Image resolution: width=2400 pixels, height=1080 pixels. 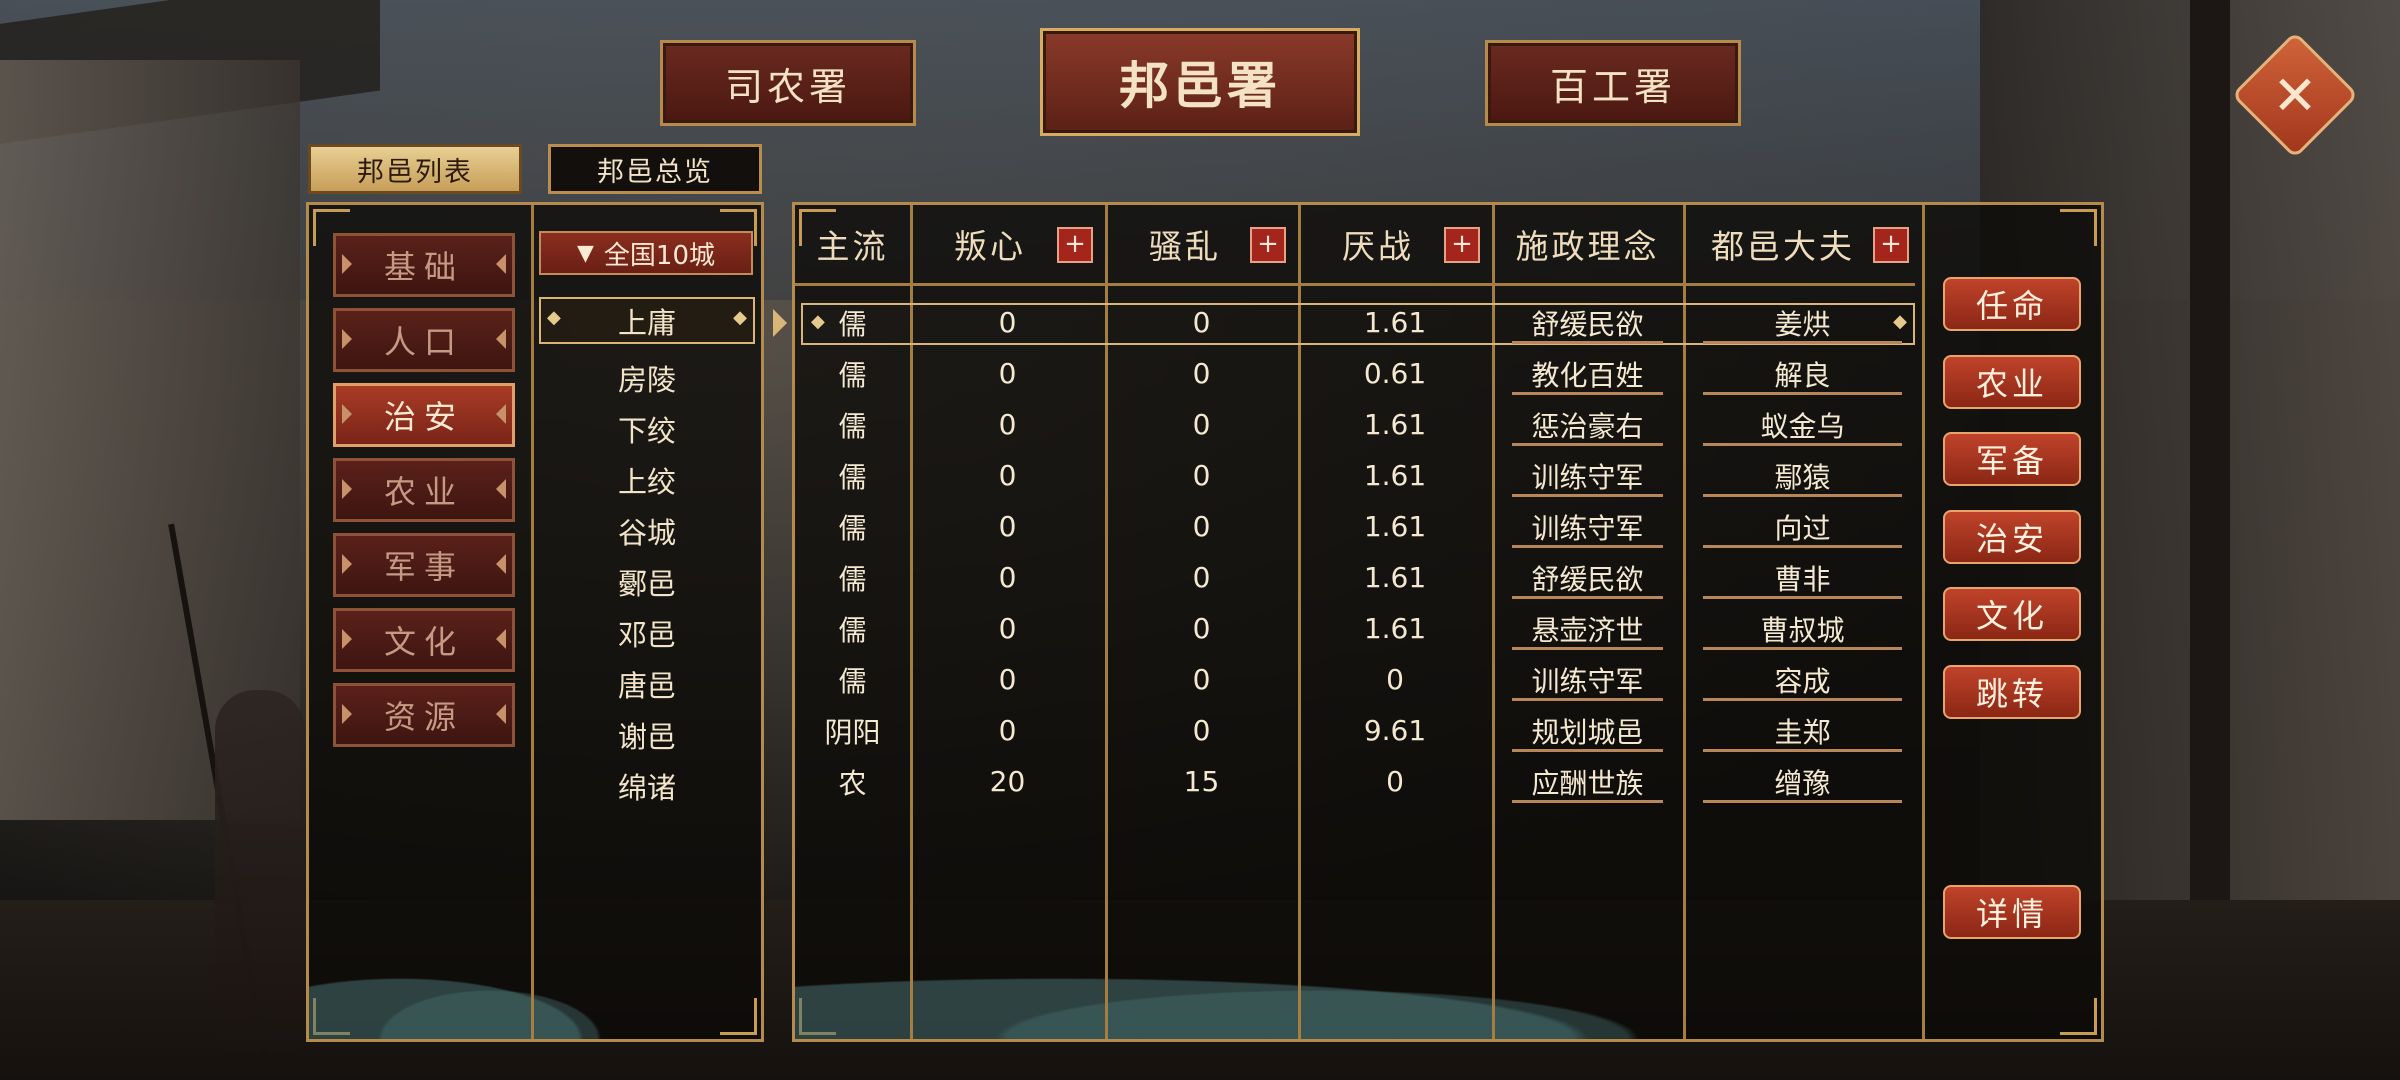 I want to click on cell-governor: 向过, so click(x=1802, y=526).